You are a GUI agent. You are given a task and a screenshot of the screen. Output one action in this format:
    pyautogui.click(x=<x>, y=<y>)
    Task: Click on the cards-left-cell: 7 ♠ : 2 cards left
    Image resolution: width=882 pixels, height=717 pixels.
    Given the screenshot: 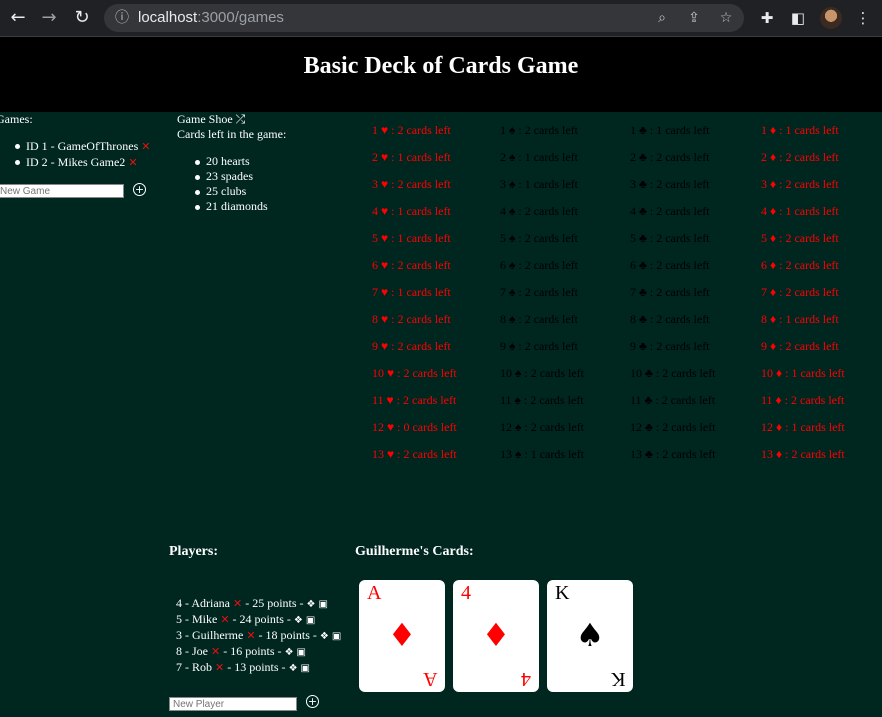 What is the action you would take?
    pyautogui.click(x=539, y=292)
    